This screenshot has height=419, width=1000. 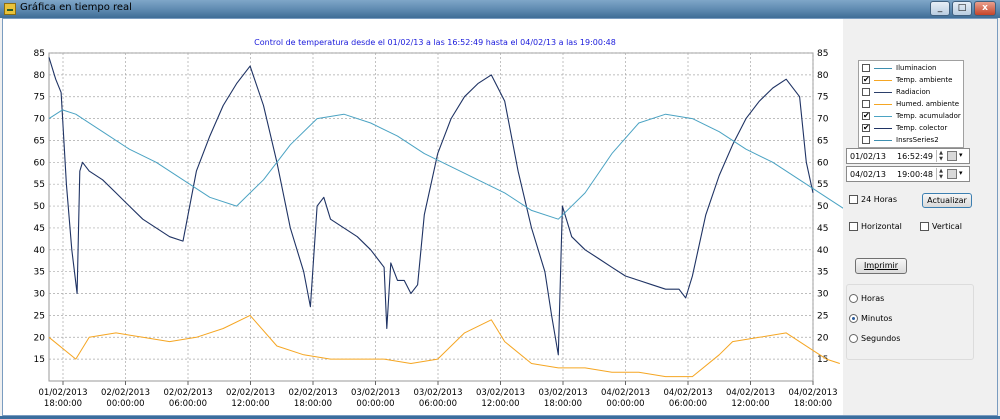 What do you see at coordinates (962, 8) in the screenshot?
I see `maximize-button: □` at bounding box center [962, 8].